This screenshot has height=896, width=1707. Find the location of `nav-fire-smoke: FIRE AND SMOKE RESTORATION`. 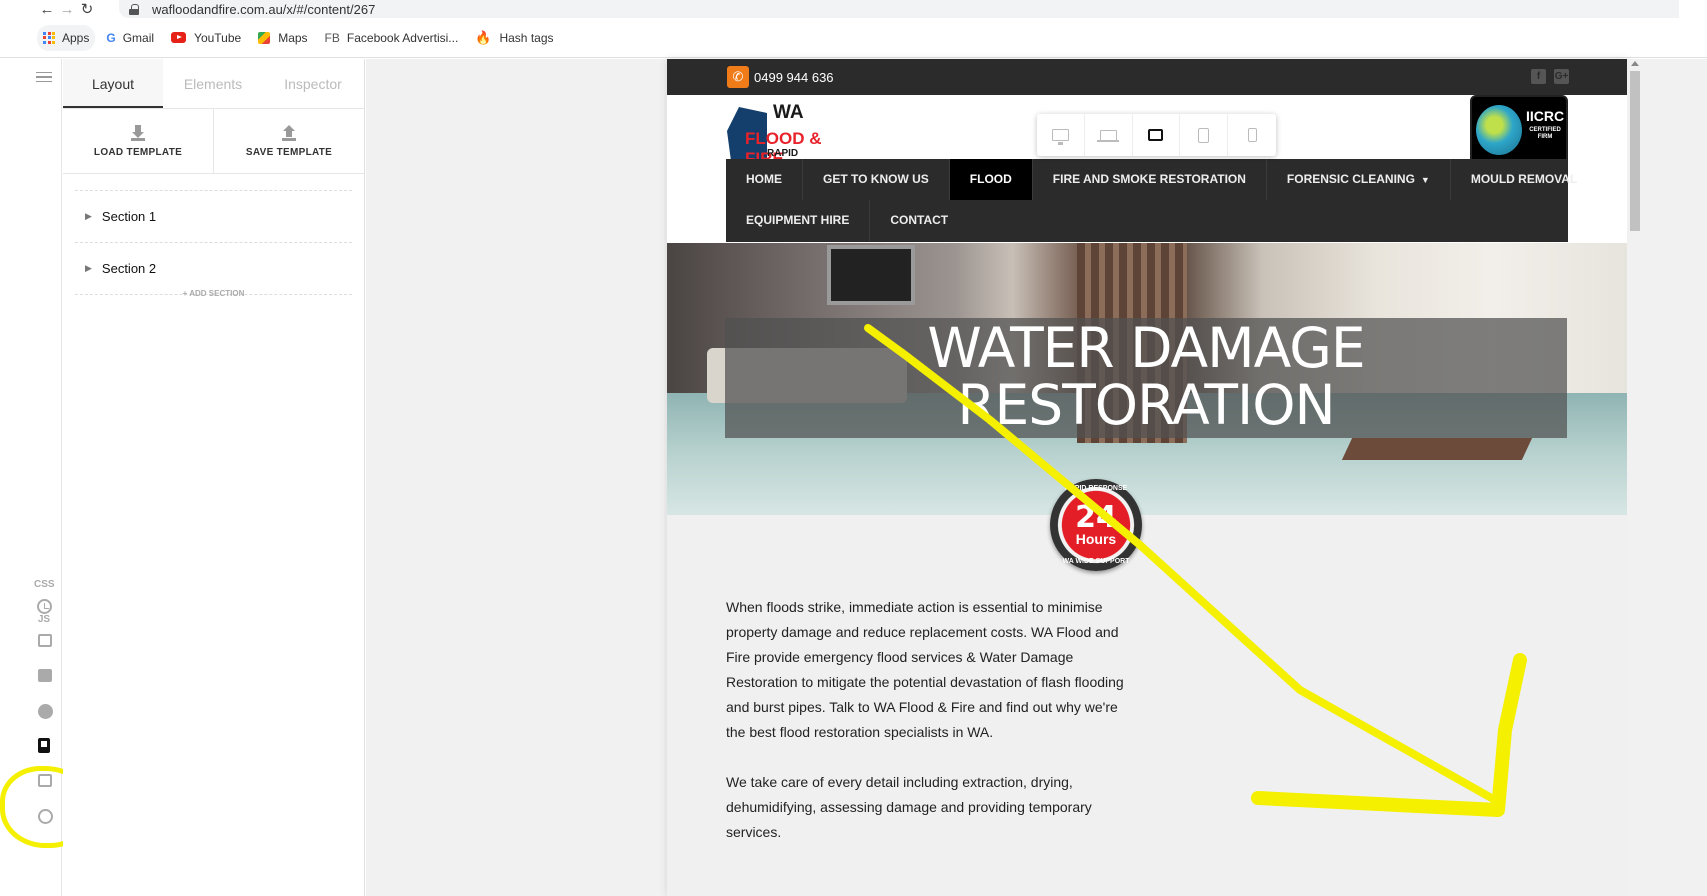

nav-fire-smoke: FIRE AND SMOKE RESTORATION is located at coordinates (1150, 179).